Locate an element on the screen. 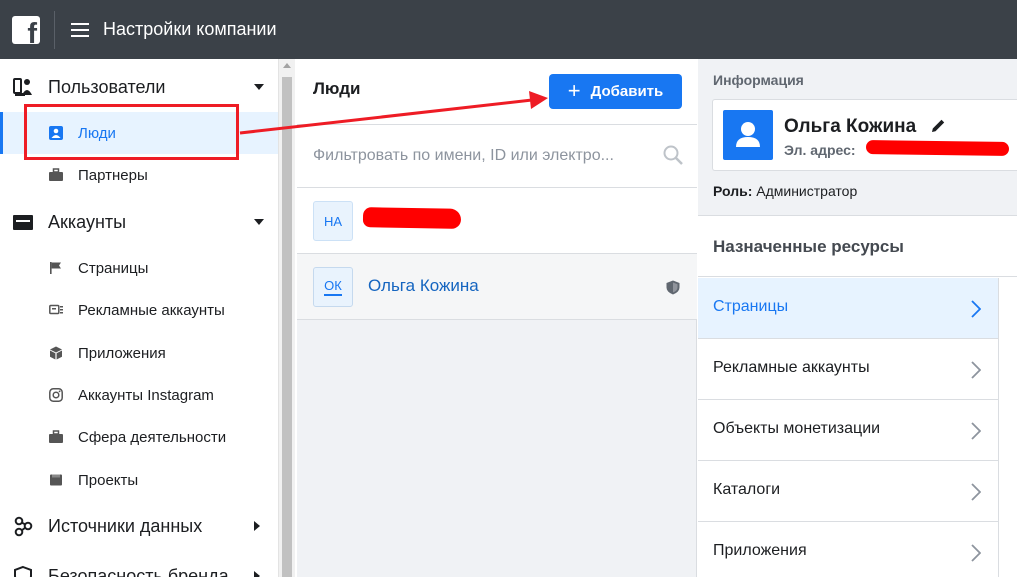  flag-icon is located at coordinates (55, 268).